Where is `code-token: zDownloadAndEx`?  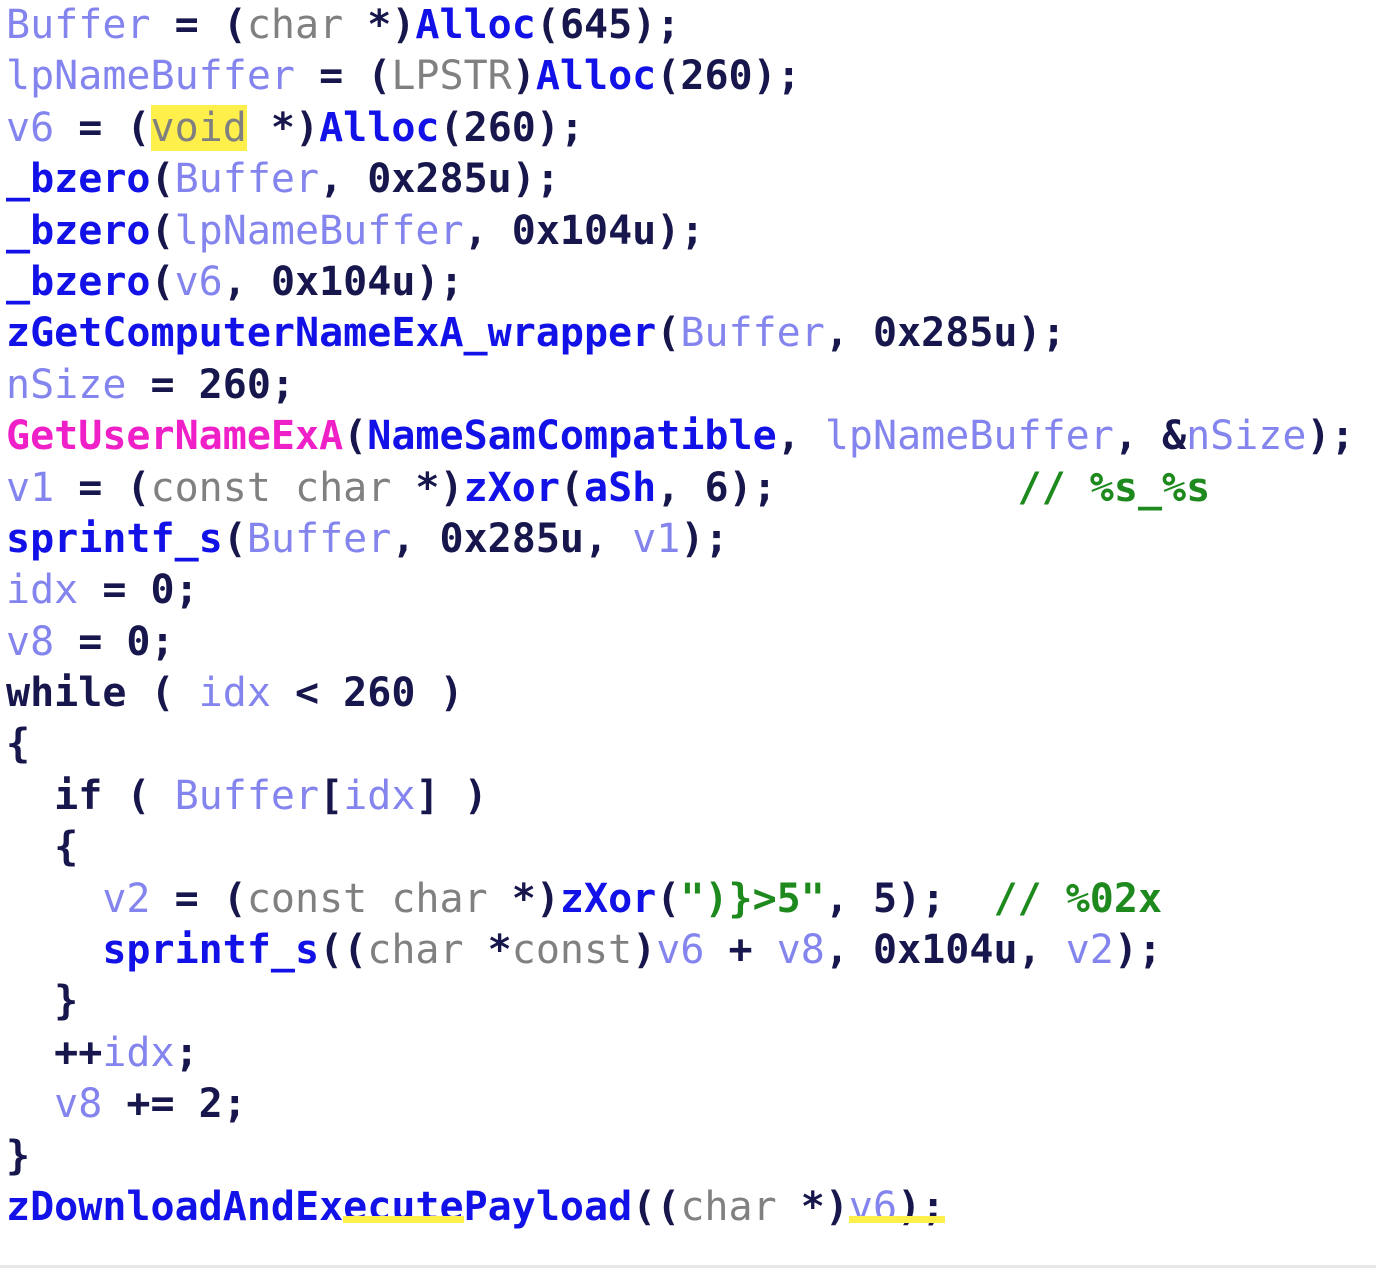
code-token: zDownloadAndEx is located at coordinates (174, 1207).